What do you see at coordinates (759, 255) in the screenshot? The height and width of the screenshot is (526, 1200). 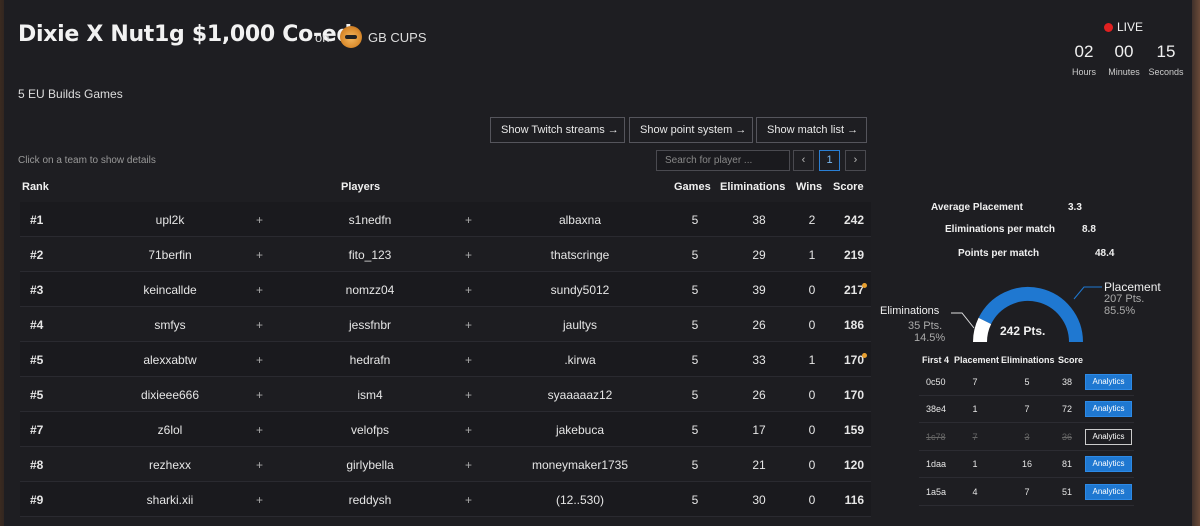 I see `eliminations-cell: 29` at bounding box center [759, 255].